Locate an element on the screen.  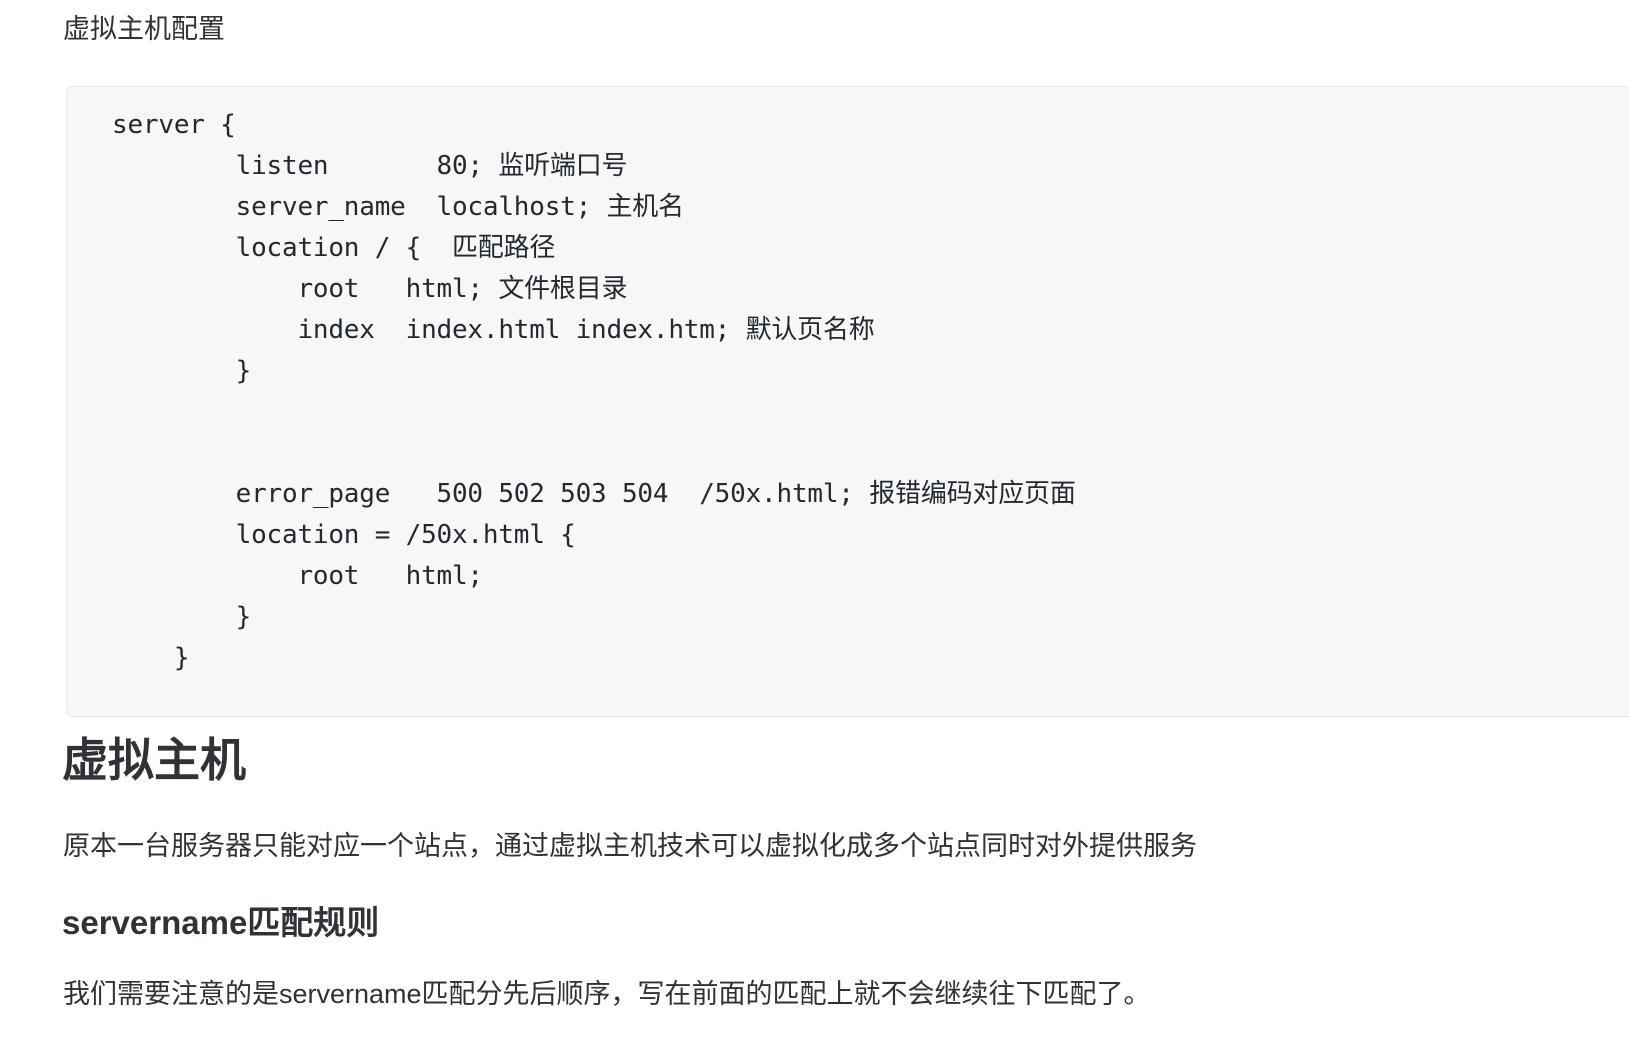
section-heading-virtual-host: 虚拟主机 is located at coordinates (154, 760).